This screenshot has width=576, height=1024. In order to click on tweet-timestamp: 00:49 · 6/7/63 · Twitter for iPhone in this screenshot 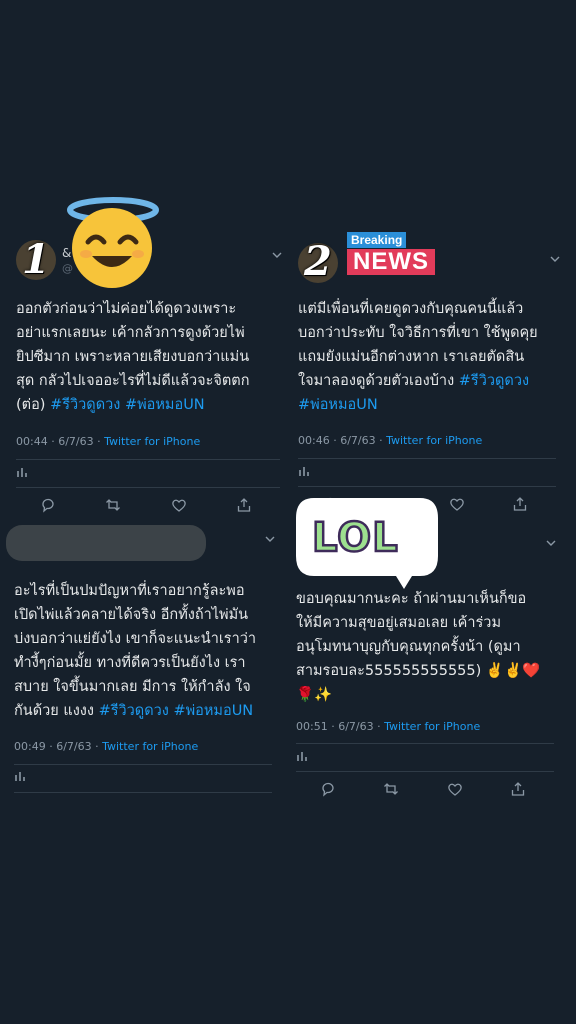, I will do `click(106, 746)`.